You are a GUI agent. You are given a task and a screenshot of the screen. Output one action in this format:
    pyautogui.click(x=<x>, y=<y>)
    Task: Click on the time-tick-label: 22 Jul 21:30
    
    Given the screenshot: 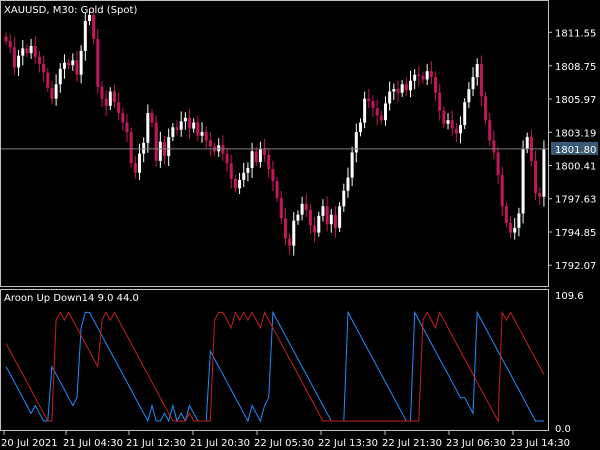 What is the action you would take?
    pyautogui.click(x=412, y=443)
    